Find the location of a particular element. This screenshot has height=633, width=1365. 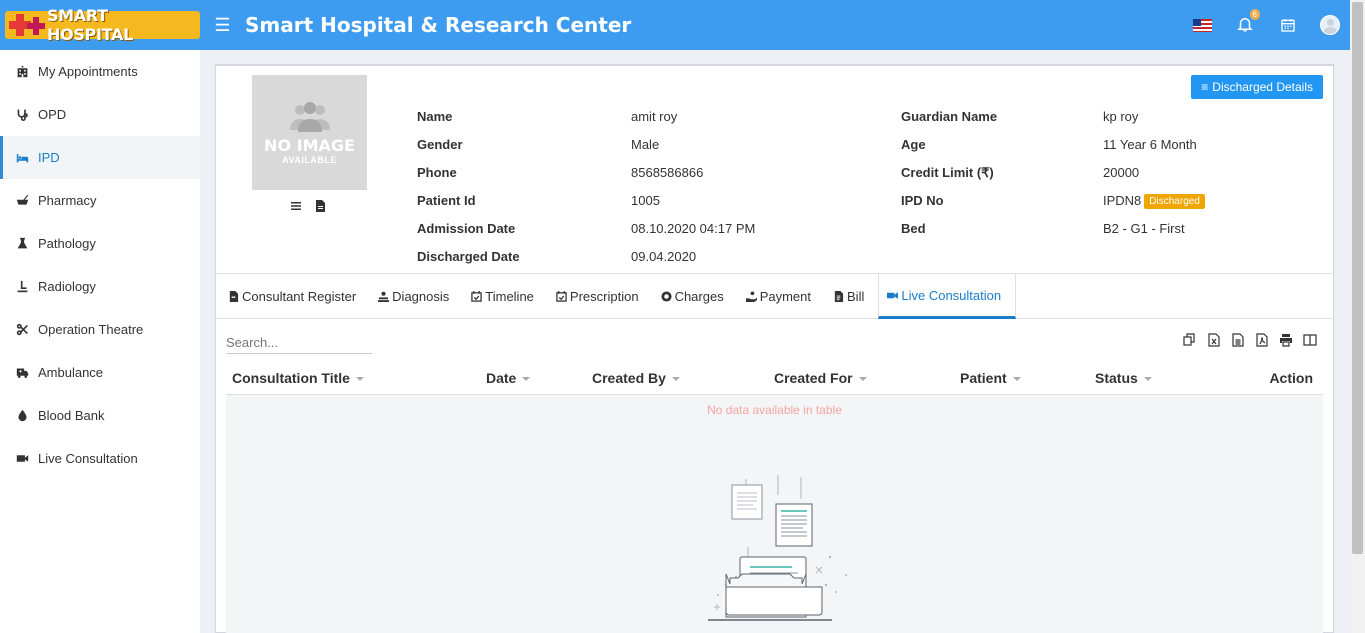

tab-bill: Bill is located at coordinates (851, 296).